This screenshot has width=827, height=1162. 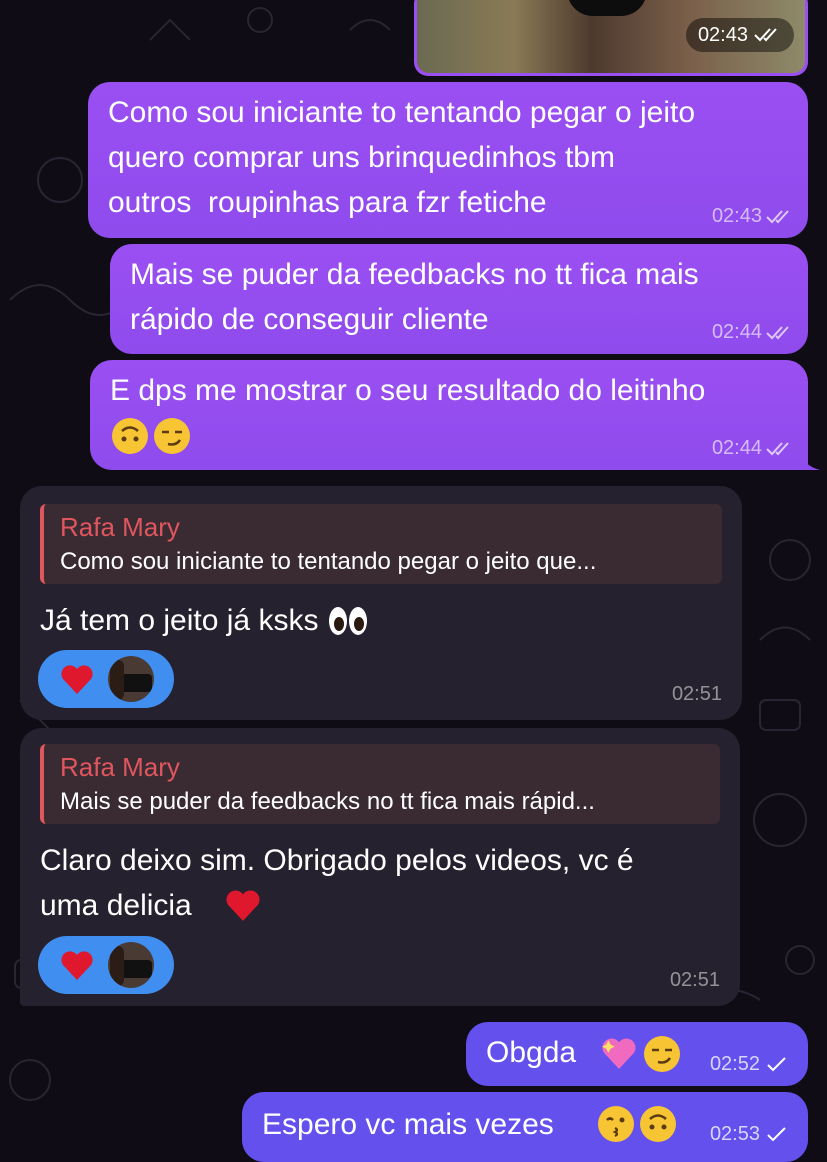 I want to click on message-time: 02:43, so click(x=736, y=216).